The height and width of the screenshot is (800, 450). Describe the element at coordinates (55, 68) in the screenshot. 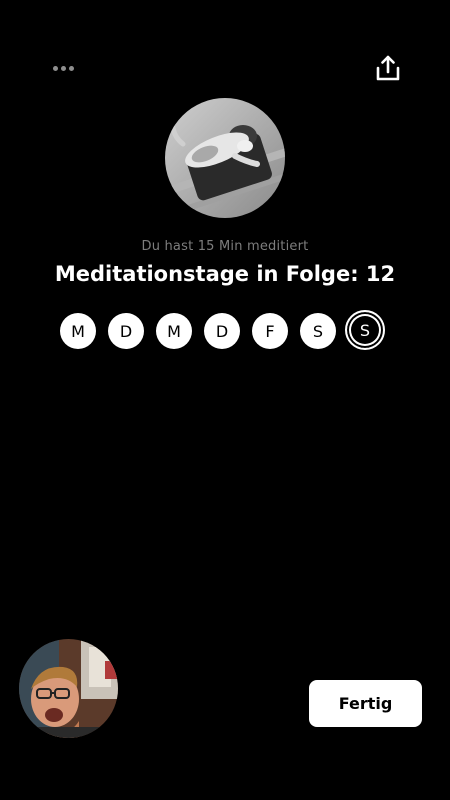

I see `more-icon` at that location.